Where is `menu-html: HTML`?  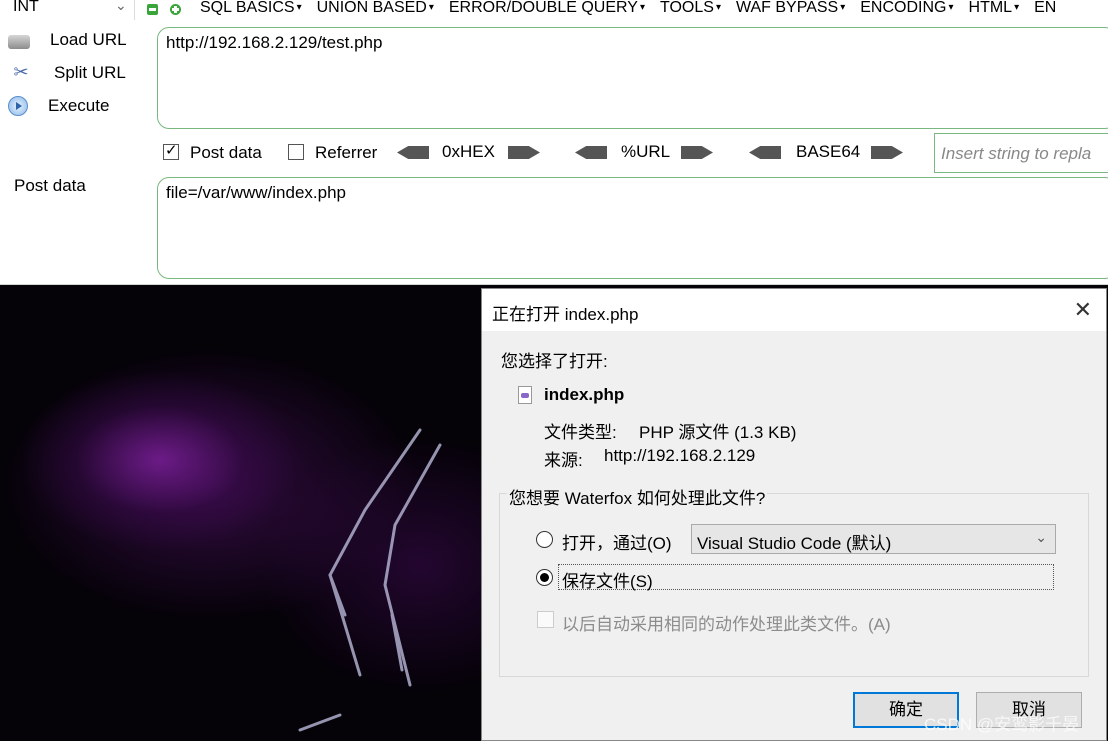
menu-html: HTML is located at coordinates (994, 8).